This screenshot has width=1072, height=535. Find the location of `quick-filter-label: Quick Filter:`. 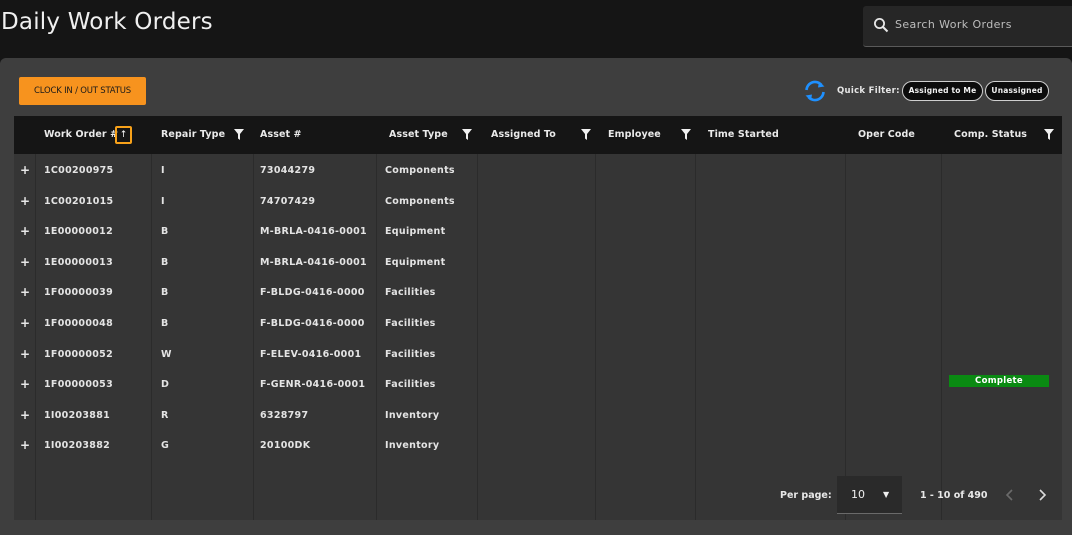

quick-filter-label: Quick Filter: is located at coordinates (868, 91).